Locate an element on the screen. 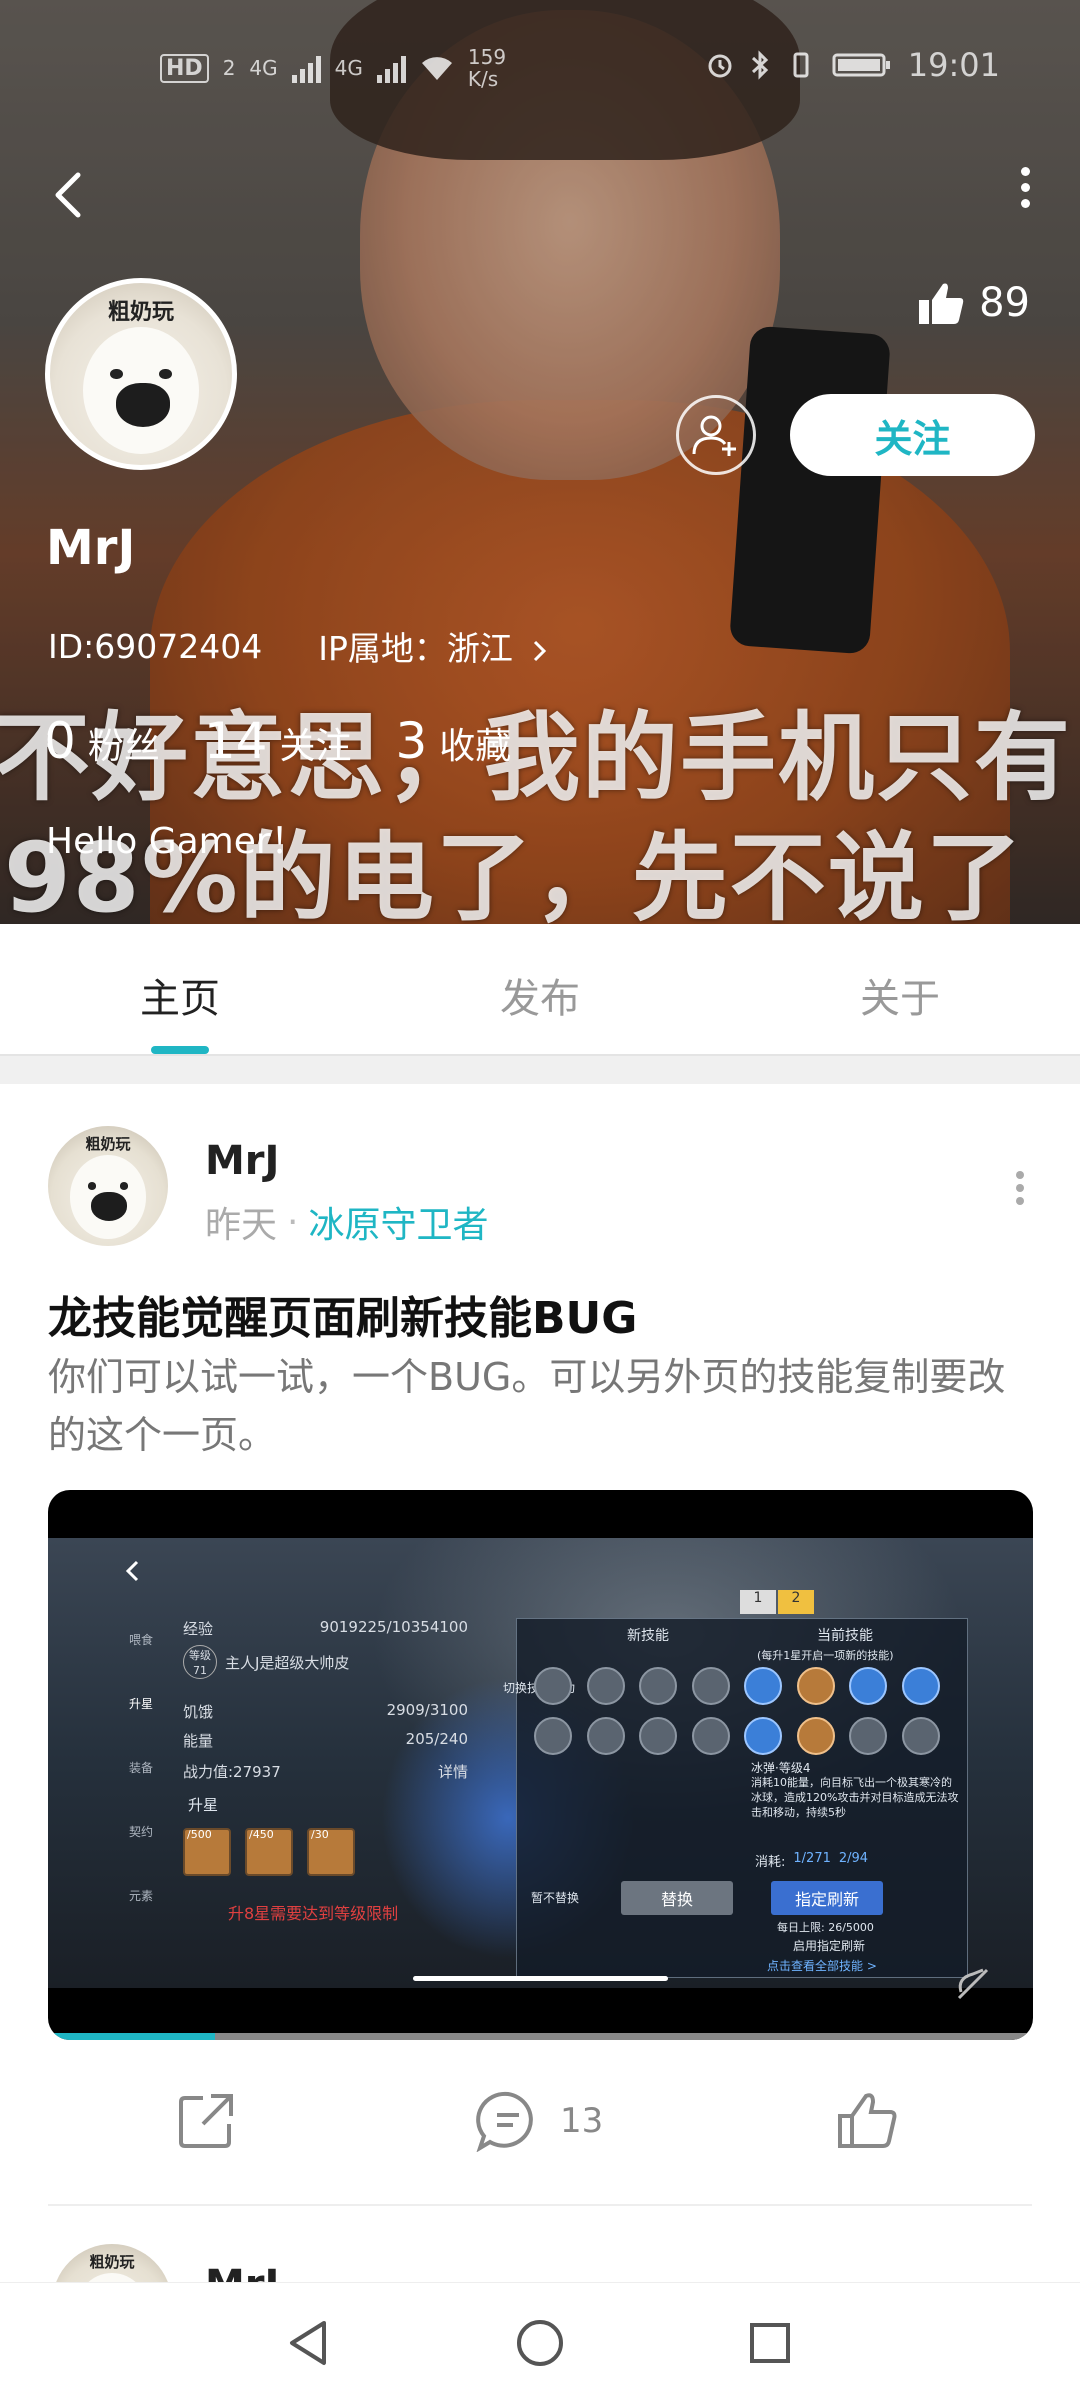 The height and width of the screenshot is (2400, 1080). mute-icon is located at coordinates (973, 1984).